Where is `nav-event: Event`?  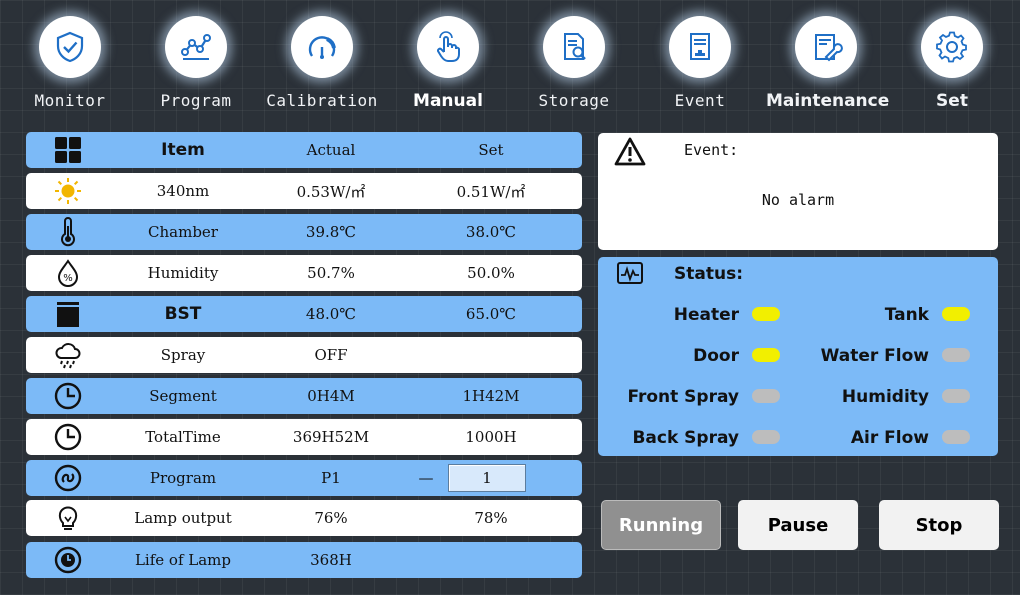
nav-event: Event is located at coordinates (700, 62).